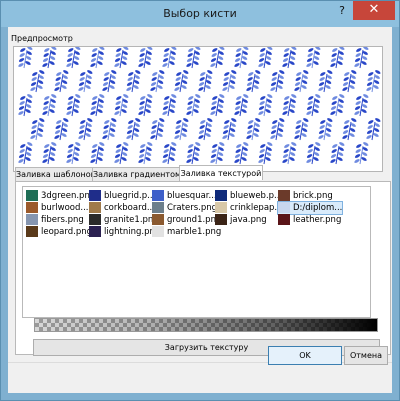 The image size is (400, 401). Describe the element at coordinates (184, 208) in the screenshot. I see `texture-item: Craters.png` at that location.